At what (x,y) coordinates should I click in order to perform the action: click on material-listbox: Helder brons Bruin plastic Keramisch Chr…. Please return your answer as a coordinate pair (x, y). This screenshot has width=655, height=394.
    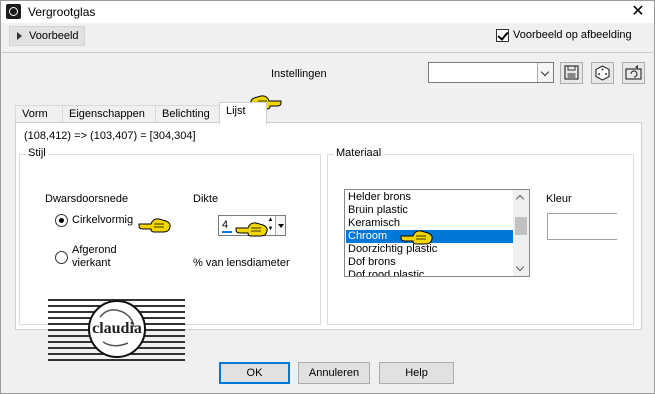
    Looking at the image, I should click on (437, 233).